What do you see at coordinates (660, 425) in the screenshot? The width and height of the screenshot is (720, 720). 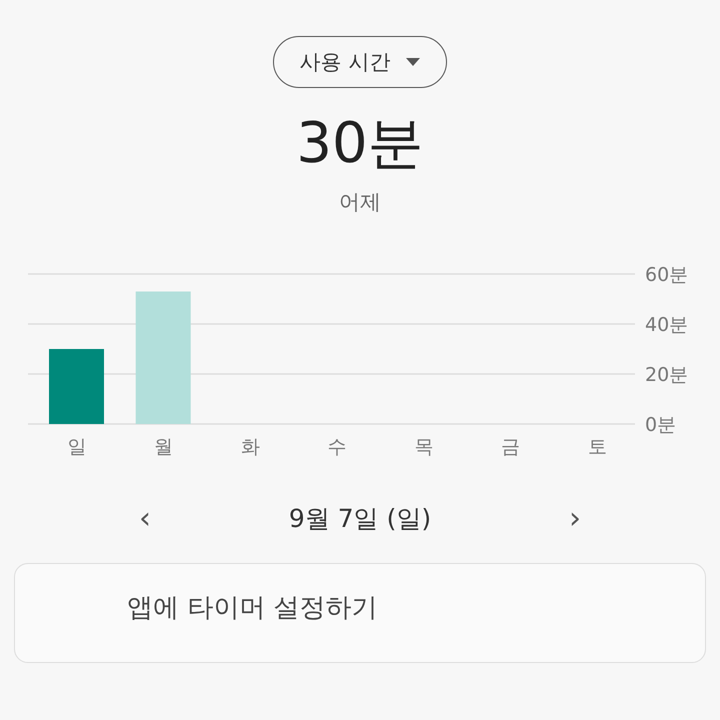 I see `axis-label: 0분` at bounding box center [660, 425].